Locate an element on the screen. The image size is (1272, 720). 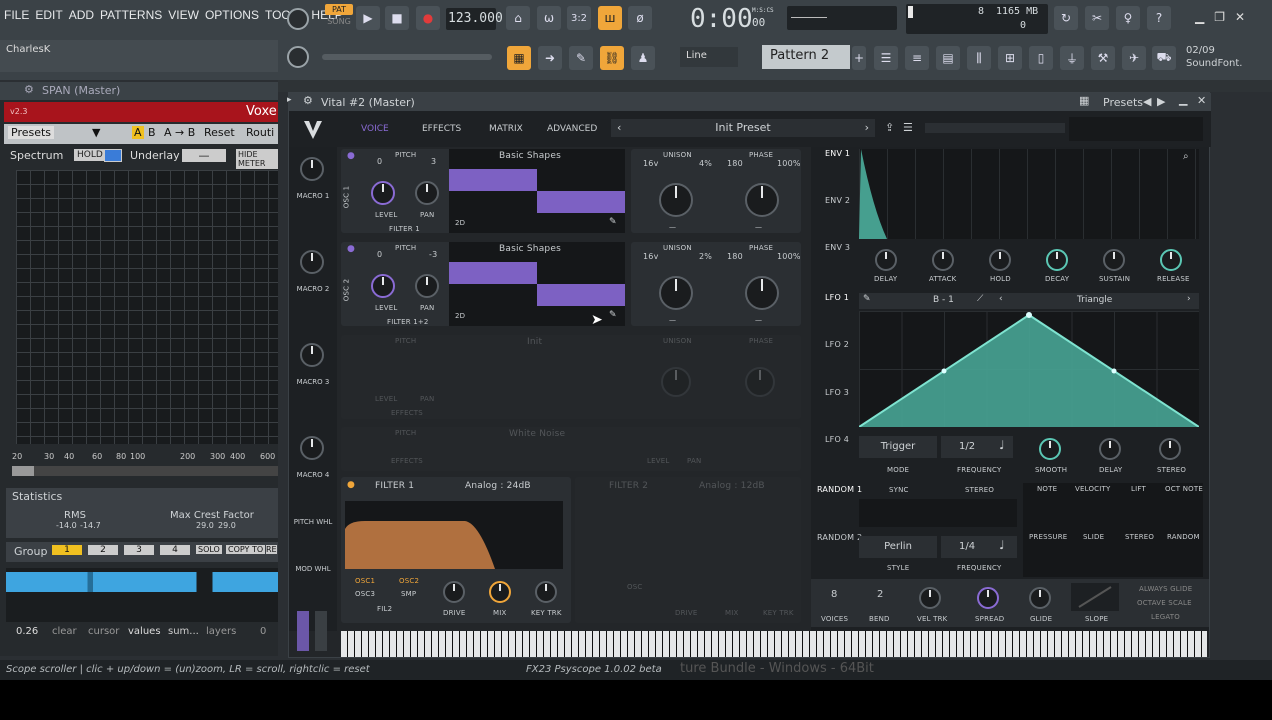
osc-2-phase-value: 180 is located at coordinates (735, 256).